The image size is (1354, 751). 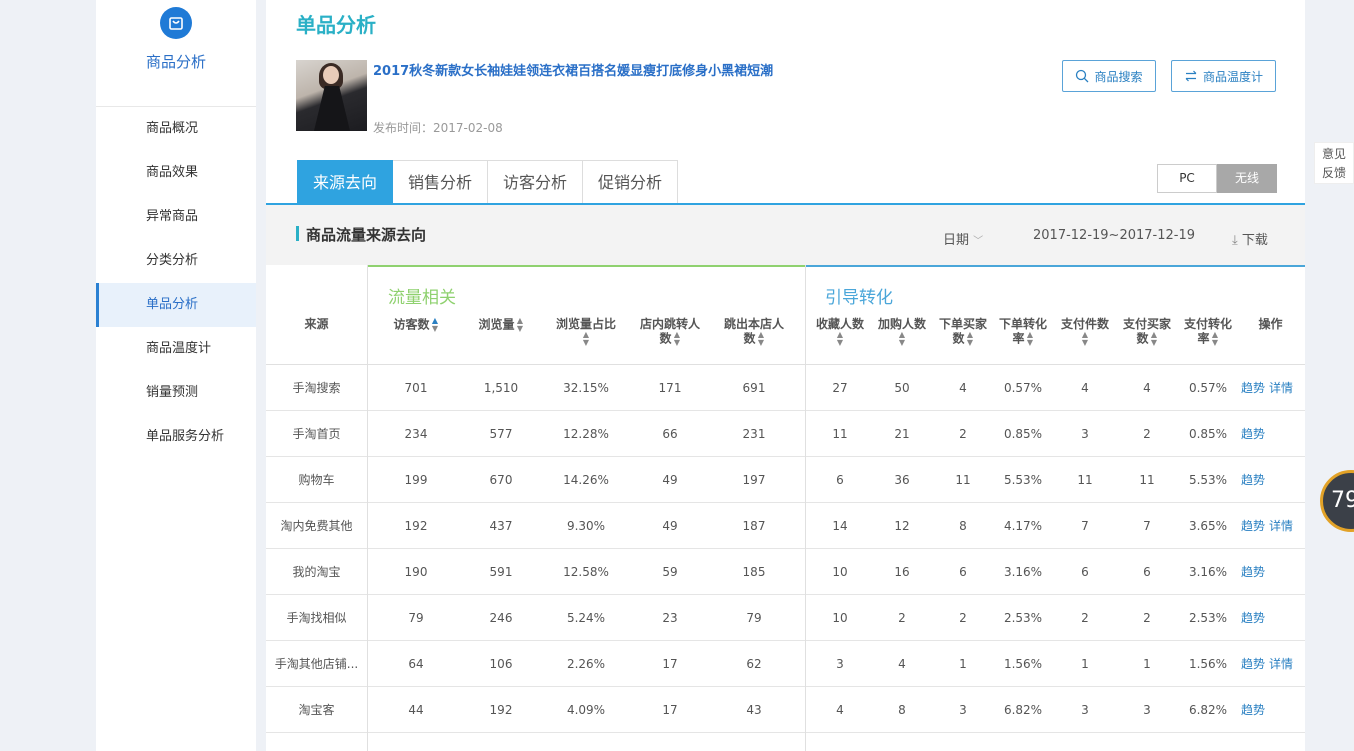 I want to click on column-header-label: 数, so click(x=665, y=338).